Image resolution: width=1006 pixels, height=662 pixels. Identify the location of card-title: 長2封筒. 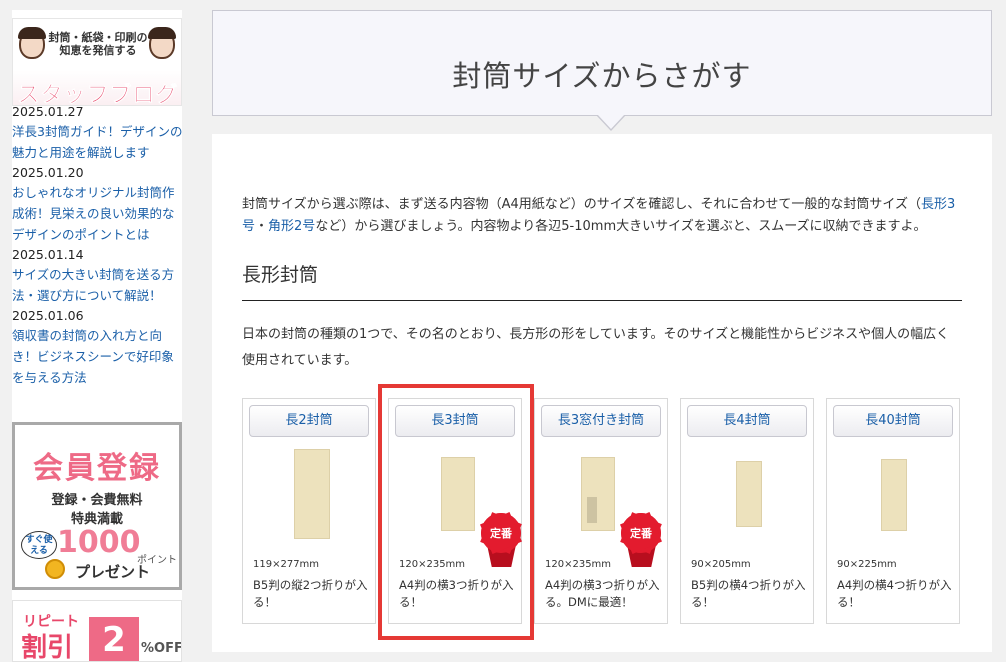
(309, 421).